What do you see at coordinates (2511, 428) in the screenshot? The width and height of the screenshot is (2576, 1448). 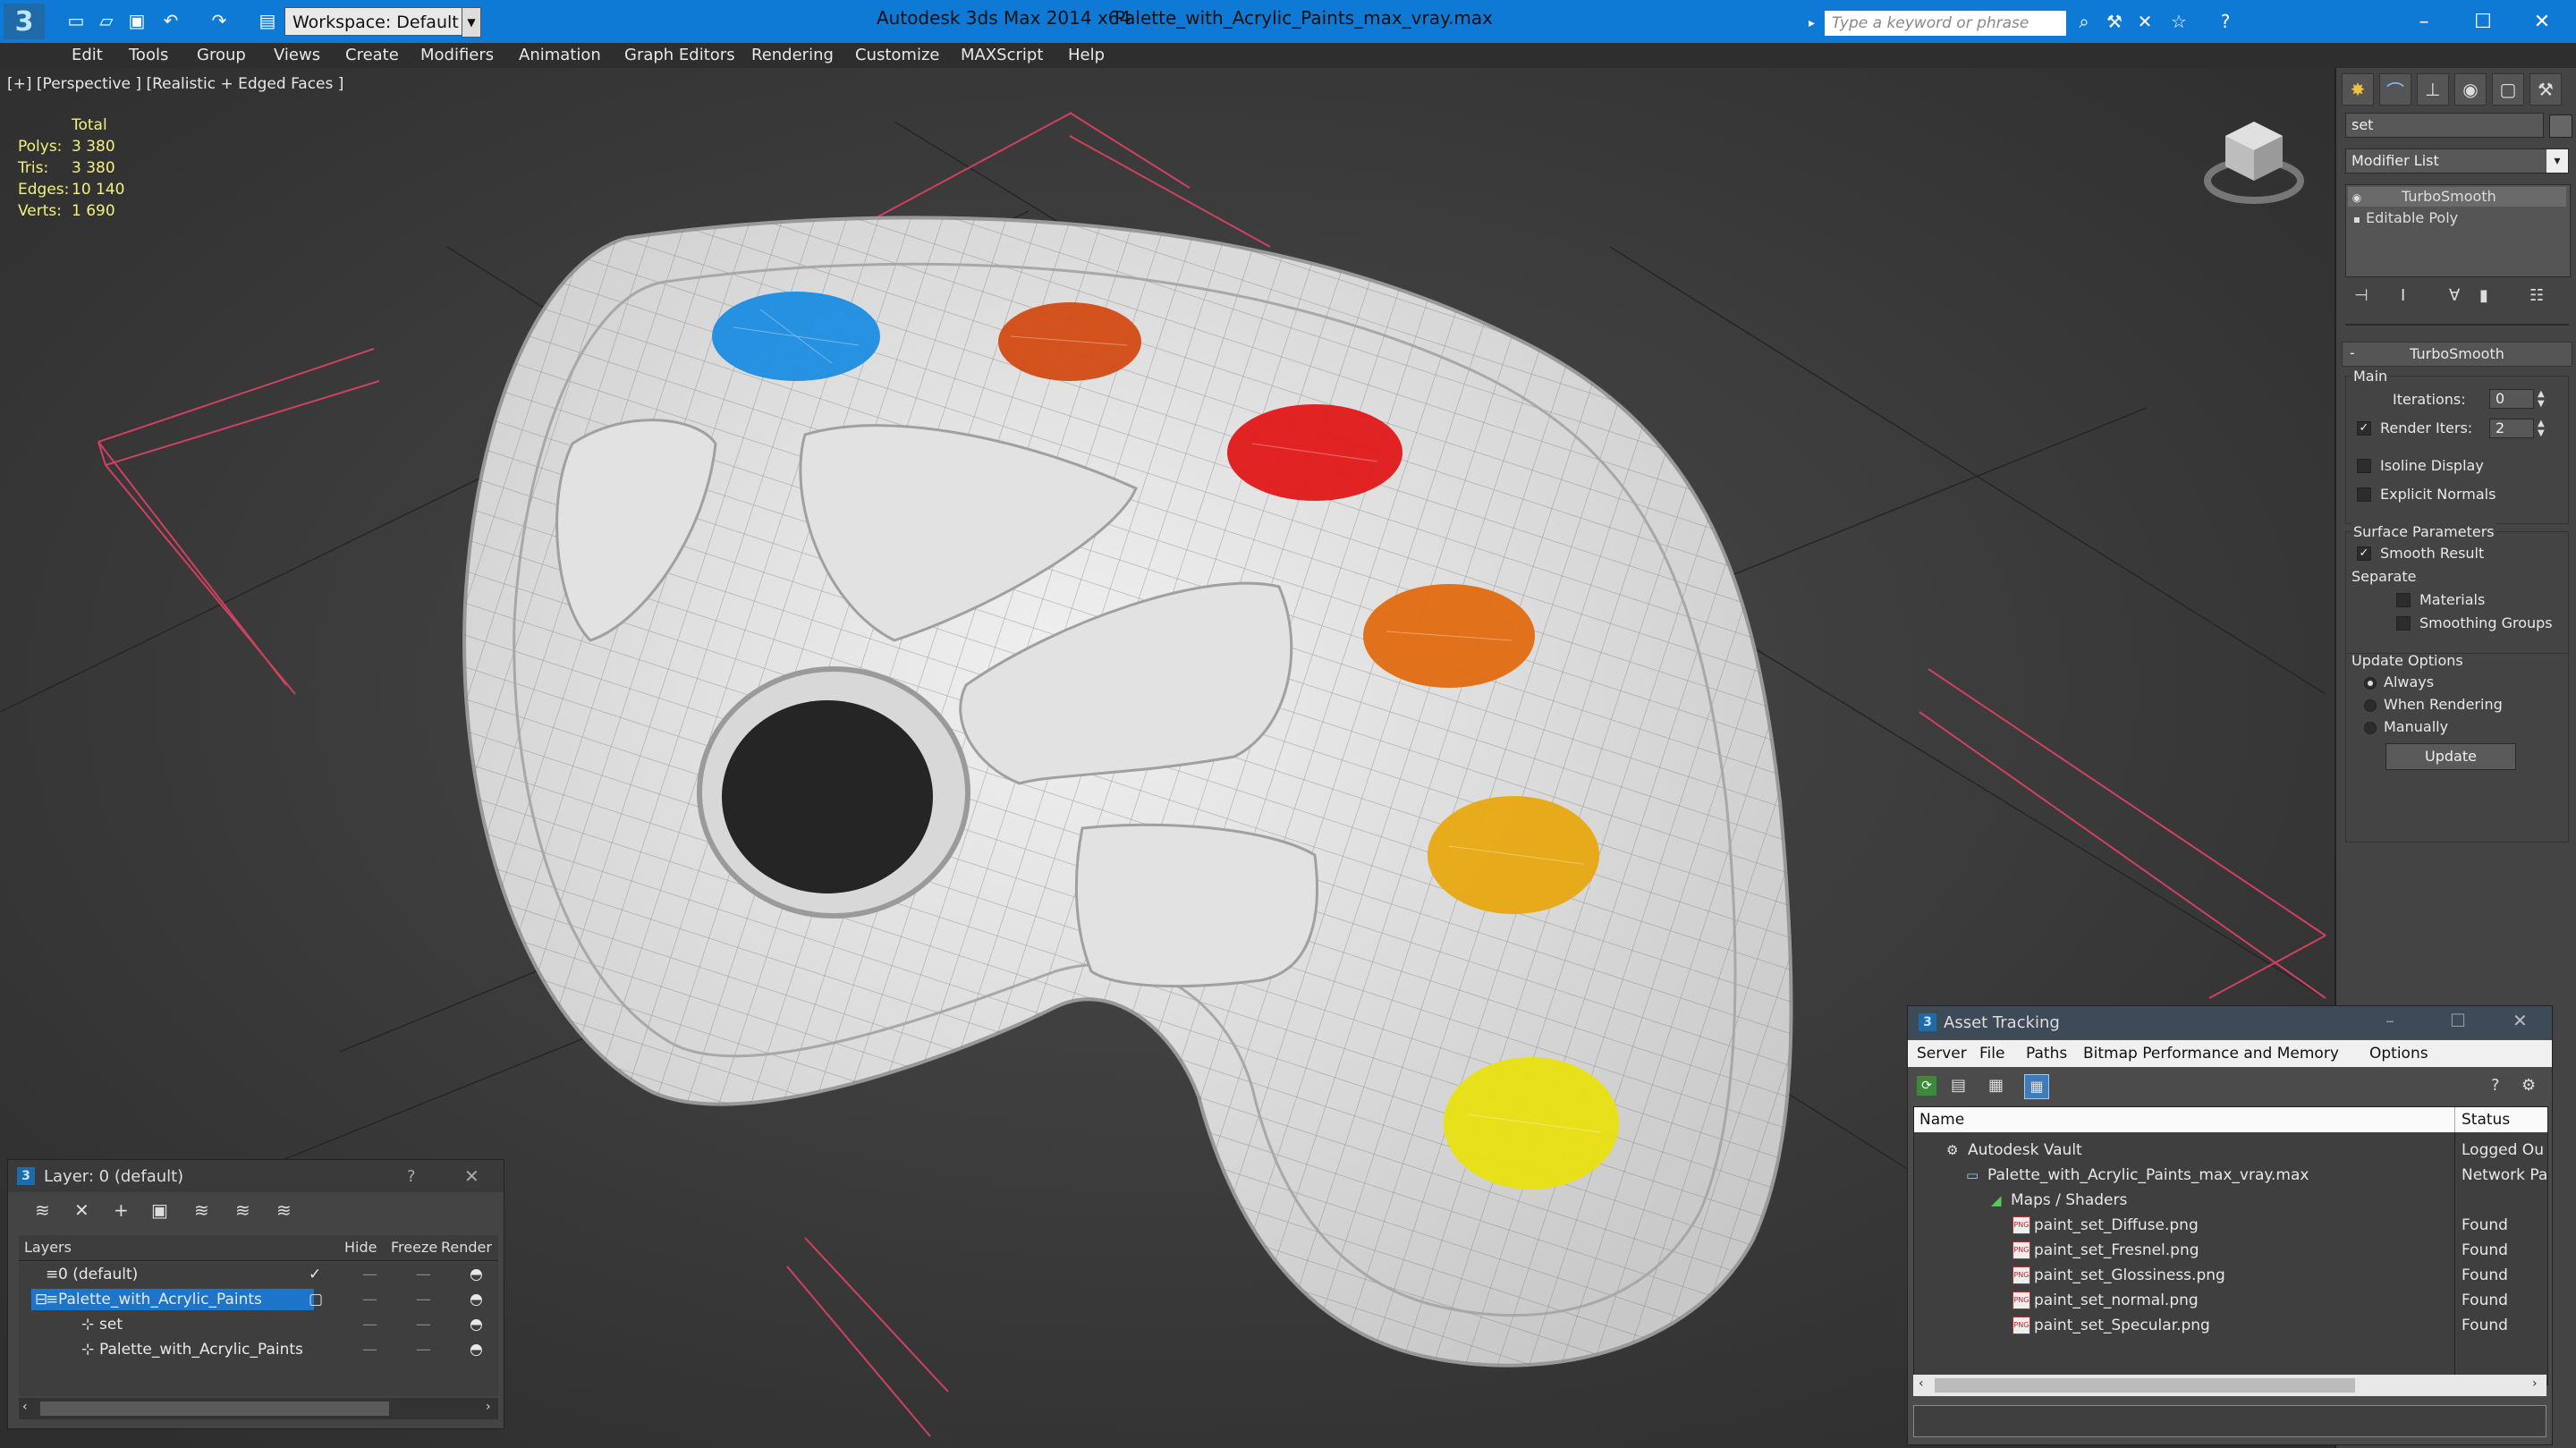 I see `render-iters-spinner: 2` at bounding box center [2511, 428].